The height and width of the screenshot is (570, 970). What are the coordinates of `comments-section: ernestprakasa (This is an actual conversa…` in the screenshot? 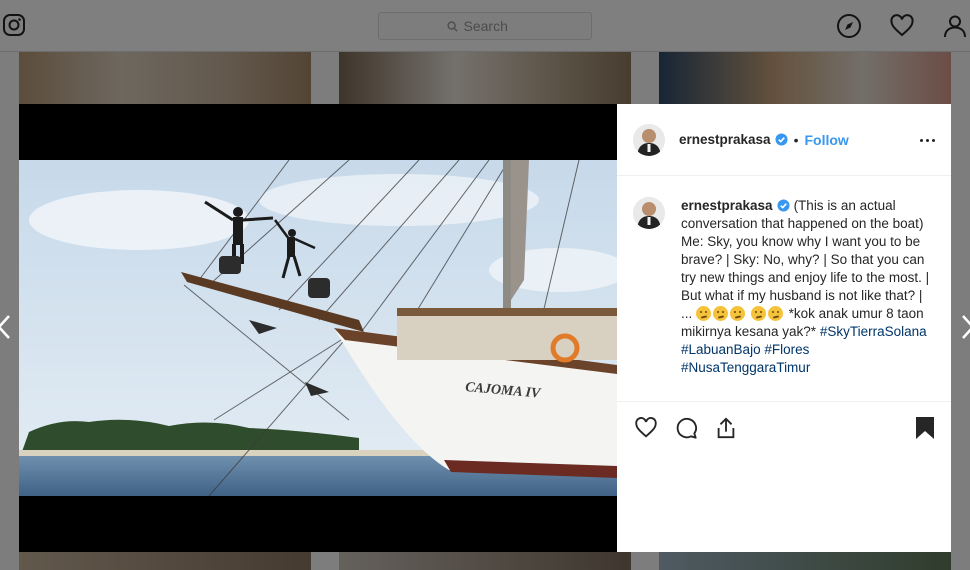 It's located at (784, 289).